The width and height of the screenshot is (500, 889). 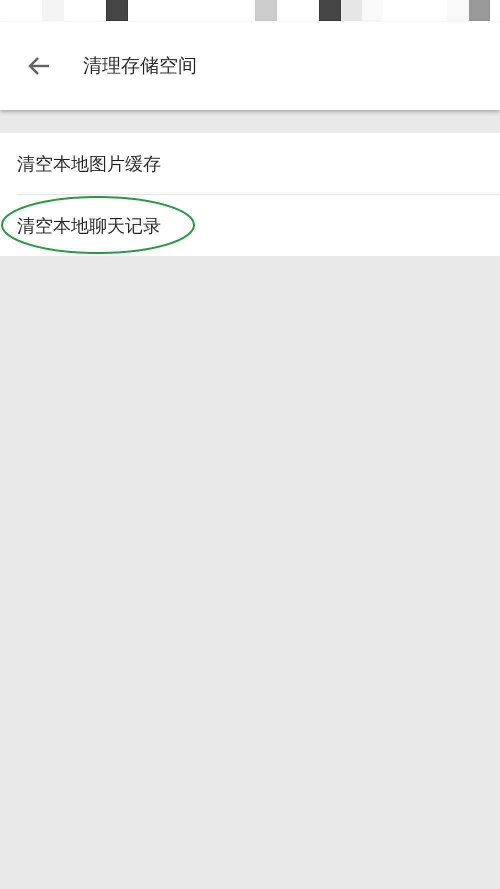 What do you see at coordinates (89, 226) in the screenshot?
I see `menu-item: 清空本地聊天记录` at bounding box center [89, 226].